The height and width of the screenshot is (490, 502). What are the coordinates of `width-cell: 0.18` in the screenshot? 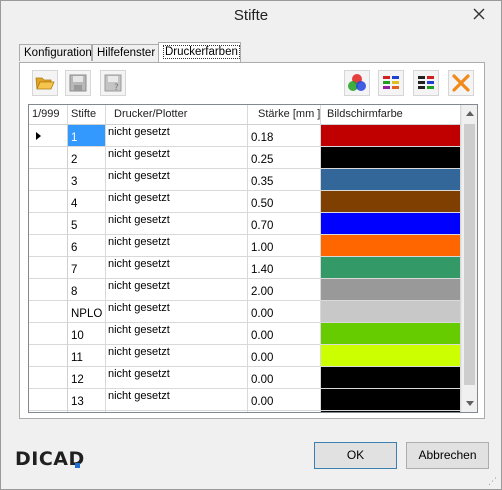 It's located at (284, 136).